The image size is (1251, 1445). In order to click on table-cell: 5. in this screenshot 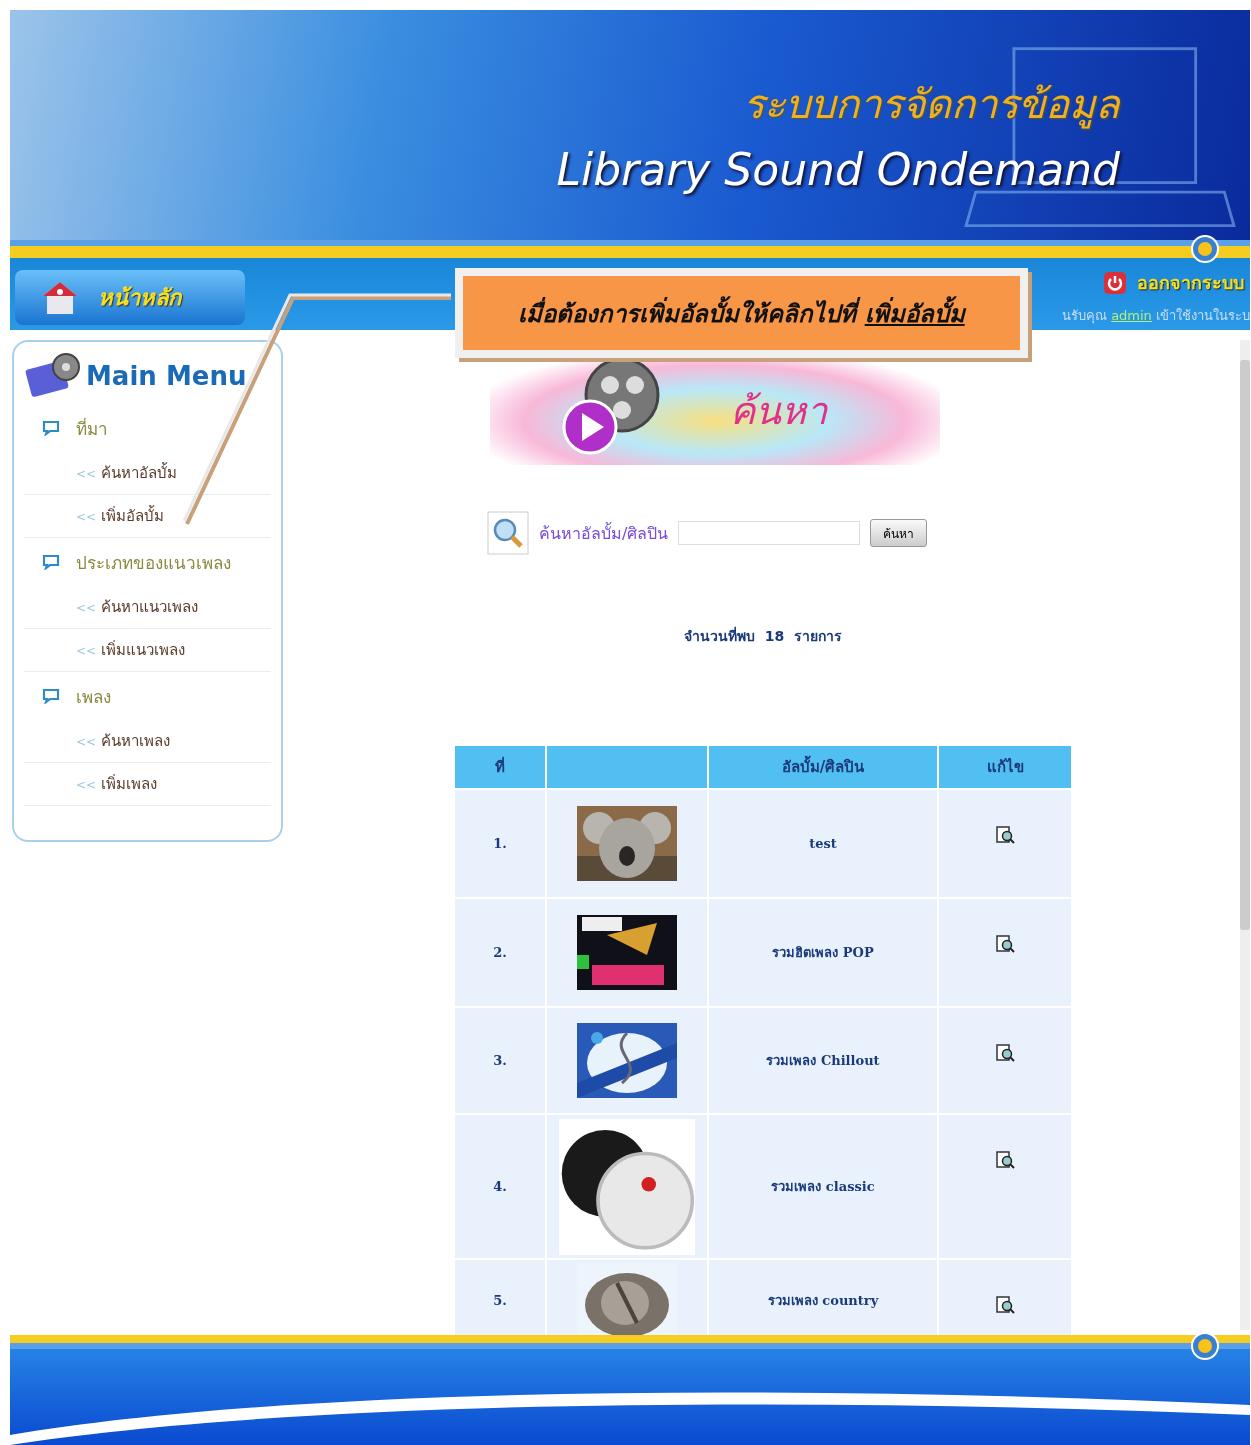, I will do `click(500, 1297)`.